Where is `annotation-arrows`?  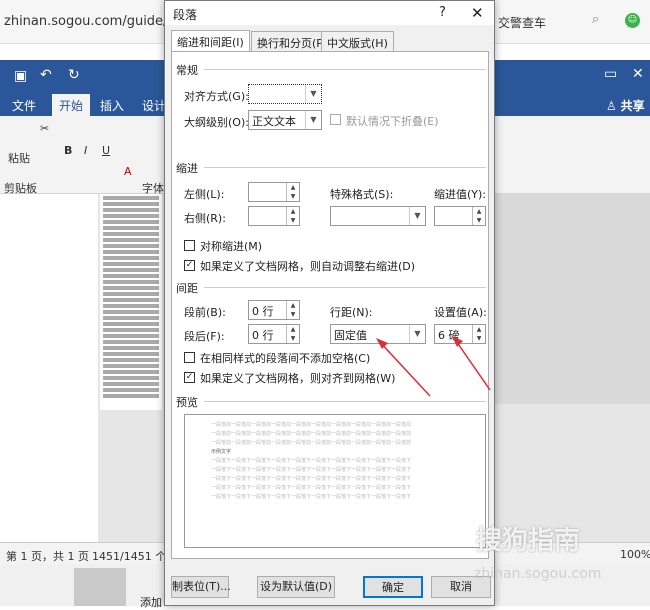
annotation-arrows is located at coordinates (433, 366).